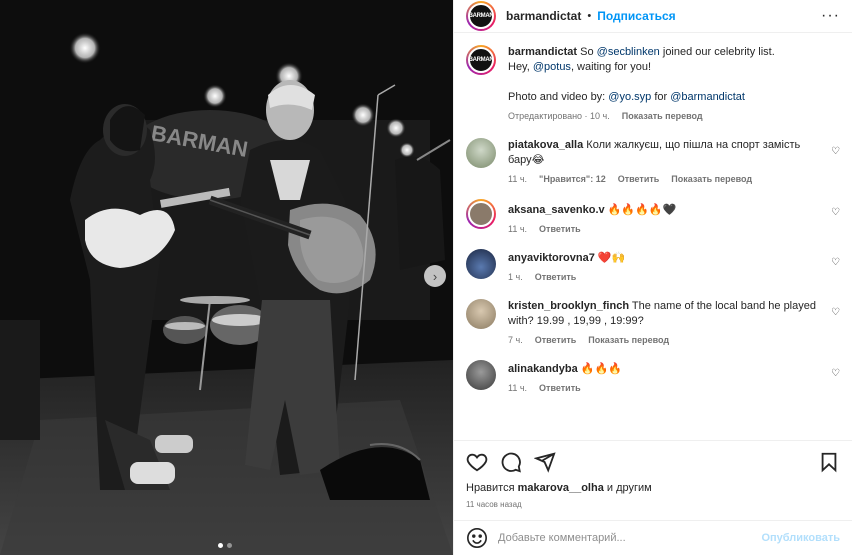 The image size is (852, 555). Describe the element at coordinates (629, 97) in the screenshot. I see `mention-link: @yo.syp` at that location.